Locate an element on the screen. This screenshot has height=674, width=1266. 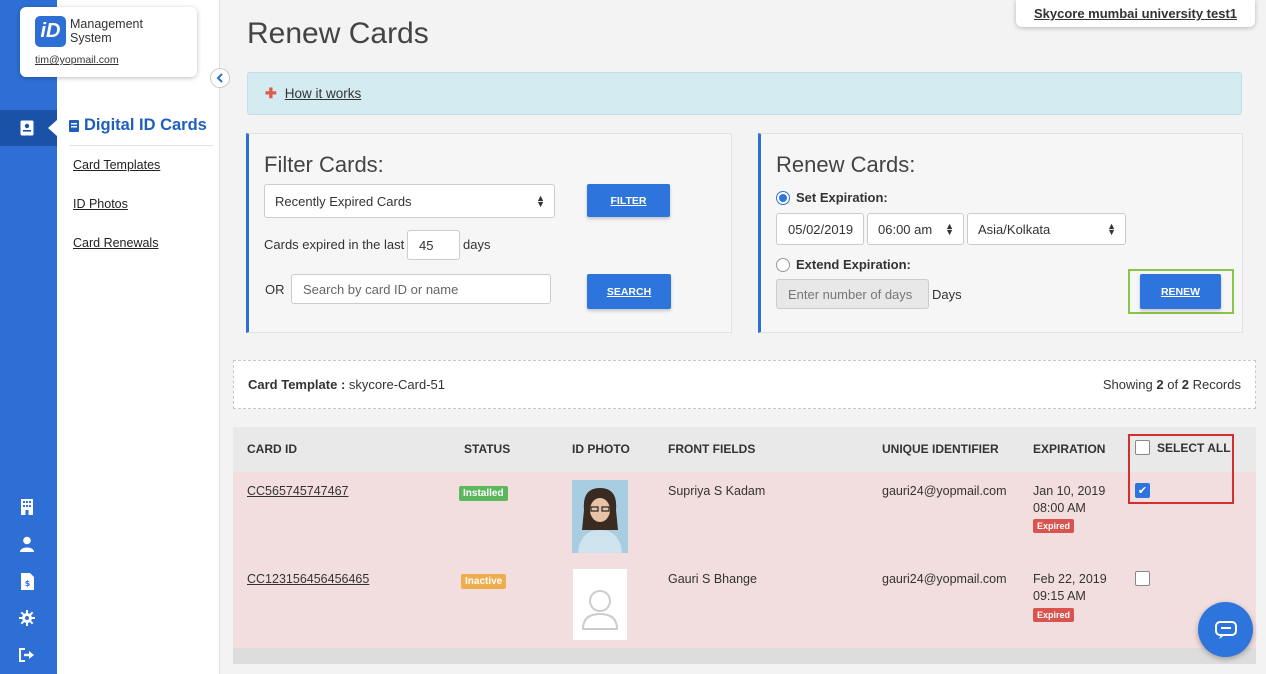
collapse-sidebar-button is located at coordinates (220, 78).